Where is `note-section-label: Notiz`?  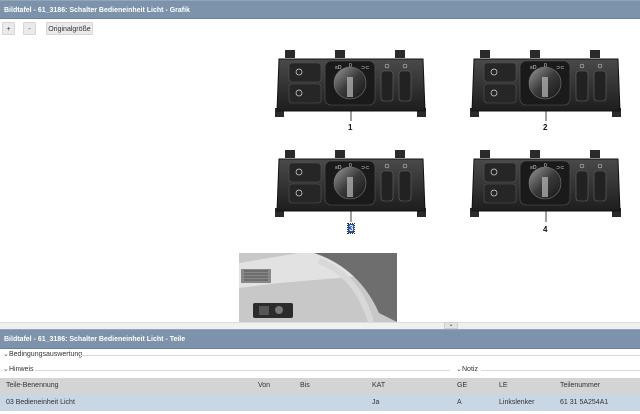
note-section-label: Notiz is located at coordinates (470, 369).